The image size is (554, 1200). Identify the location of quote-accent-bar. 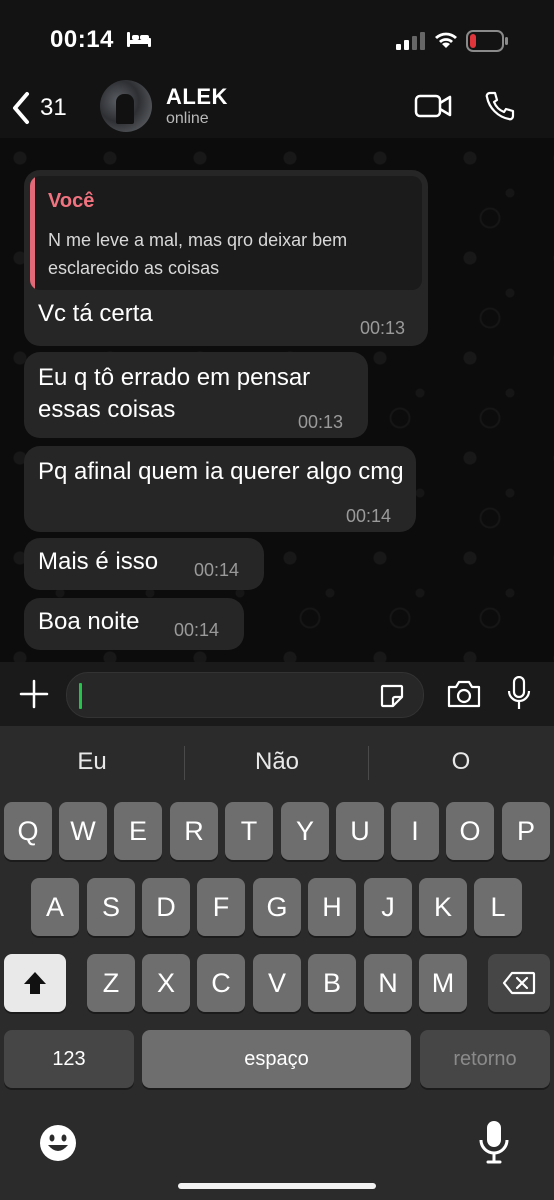
(32, 233).